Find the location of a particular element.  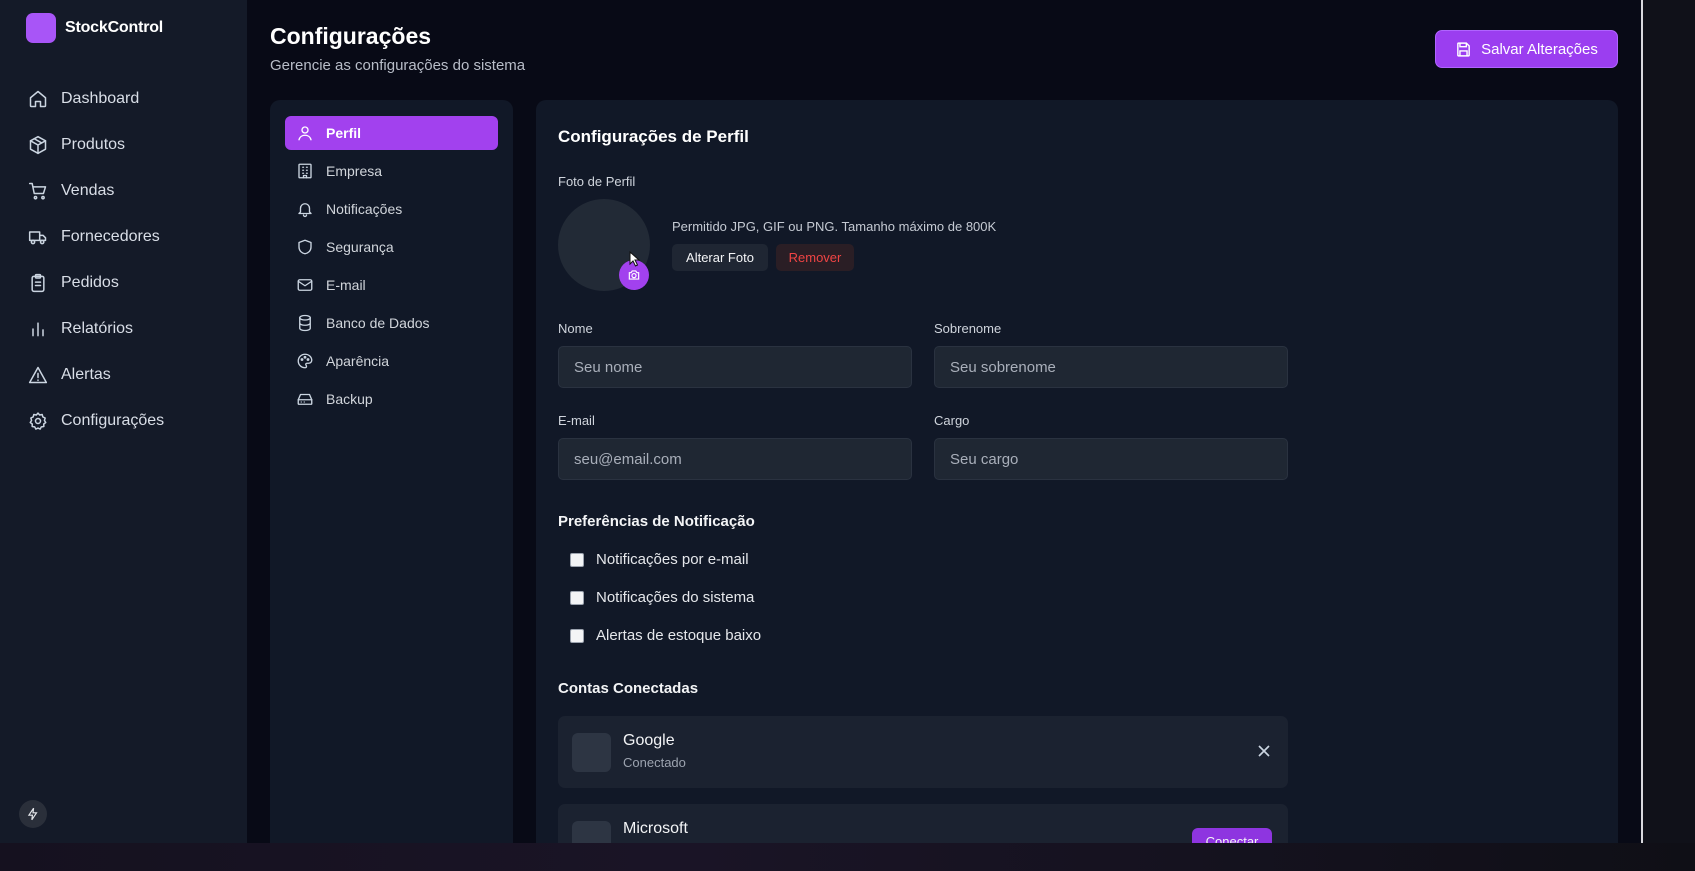

tab-seguranca: Segurança is located at coordinates (391, 247).